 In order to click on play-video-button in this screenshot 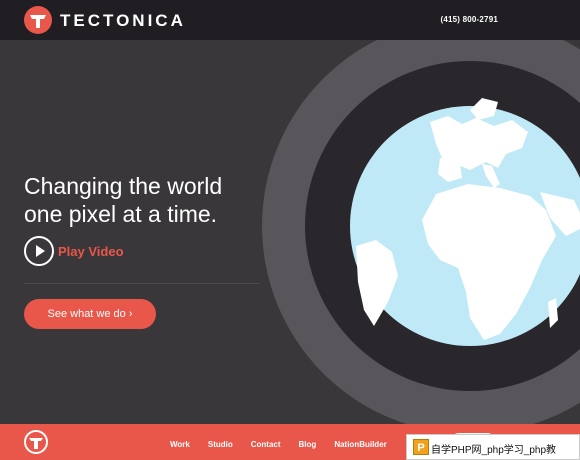, I will do `click(39, 251)`.